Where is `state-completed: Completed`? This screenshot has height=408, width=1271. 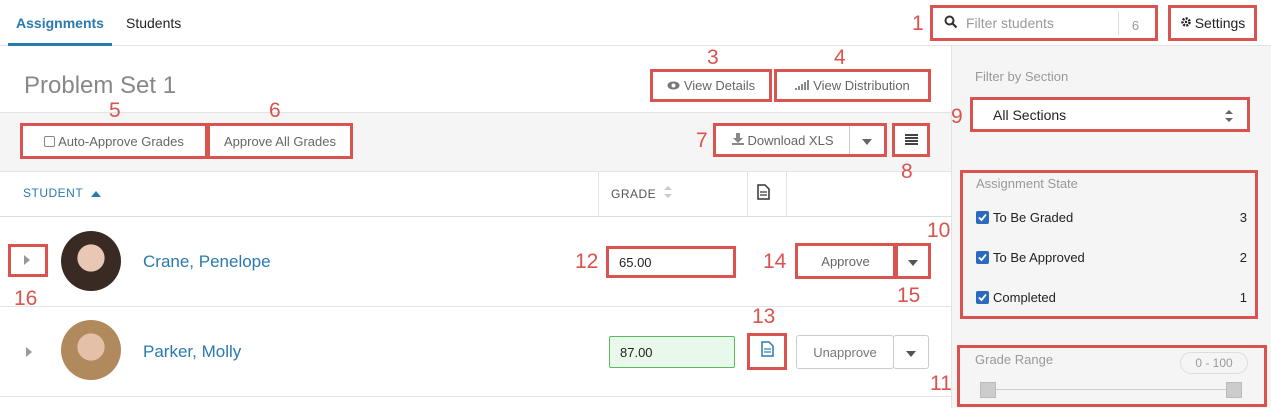
state-completed: Completed is located at coordinates (1016, 297).